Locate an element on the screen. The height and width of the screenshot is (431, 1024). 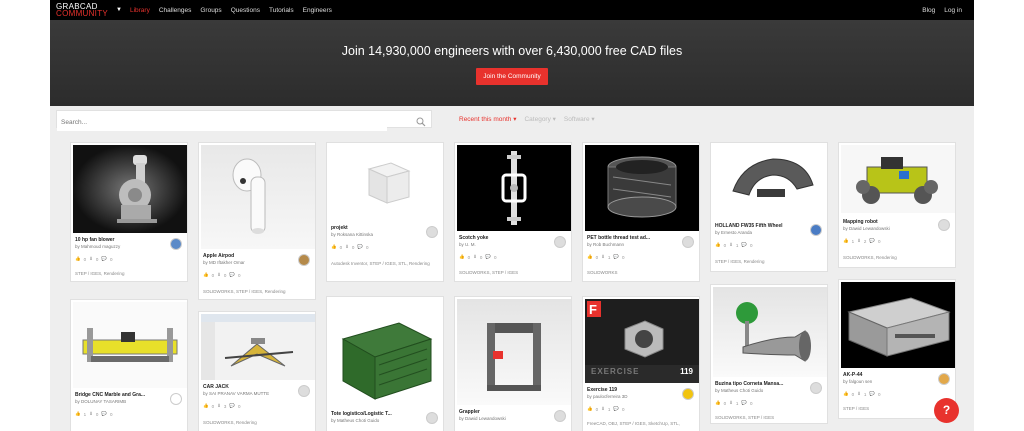
nav-engineers-link: Engineers is located at coordinates (317, 10).